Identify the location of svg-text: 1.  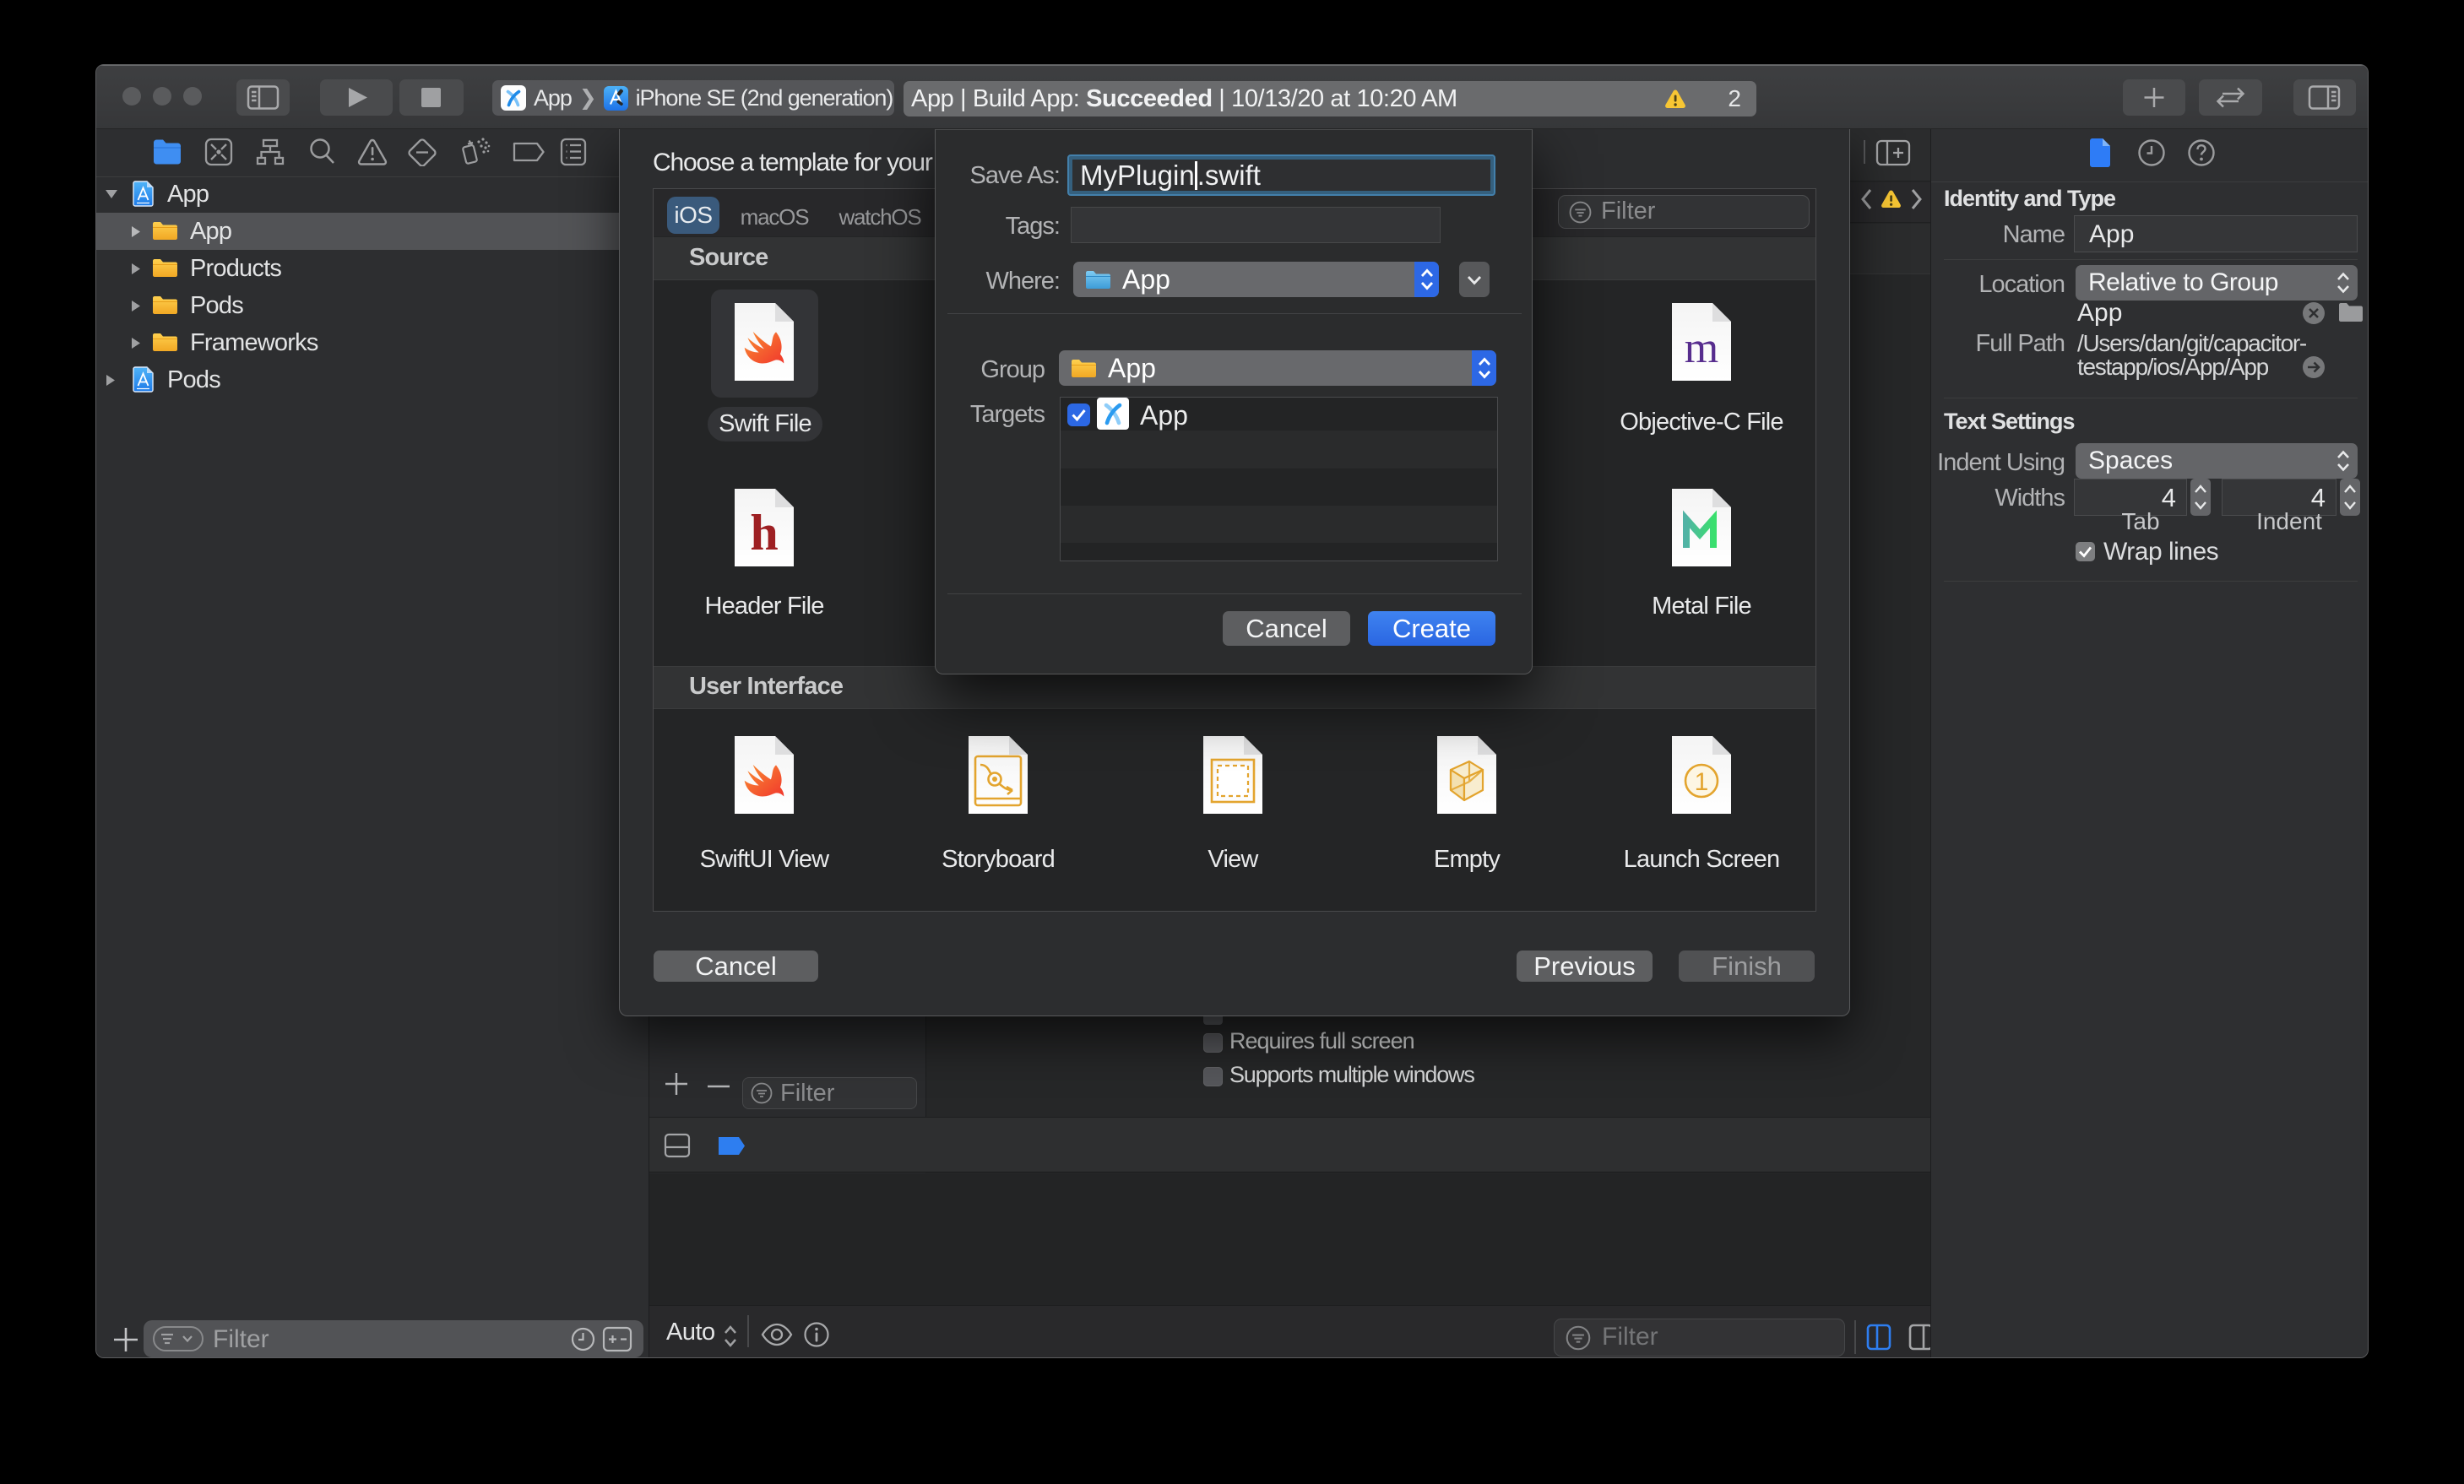
(1702, 782).